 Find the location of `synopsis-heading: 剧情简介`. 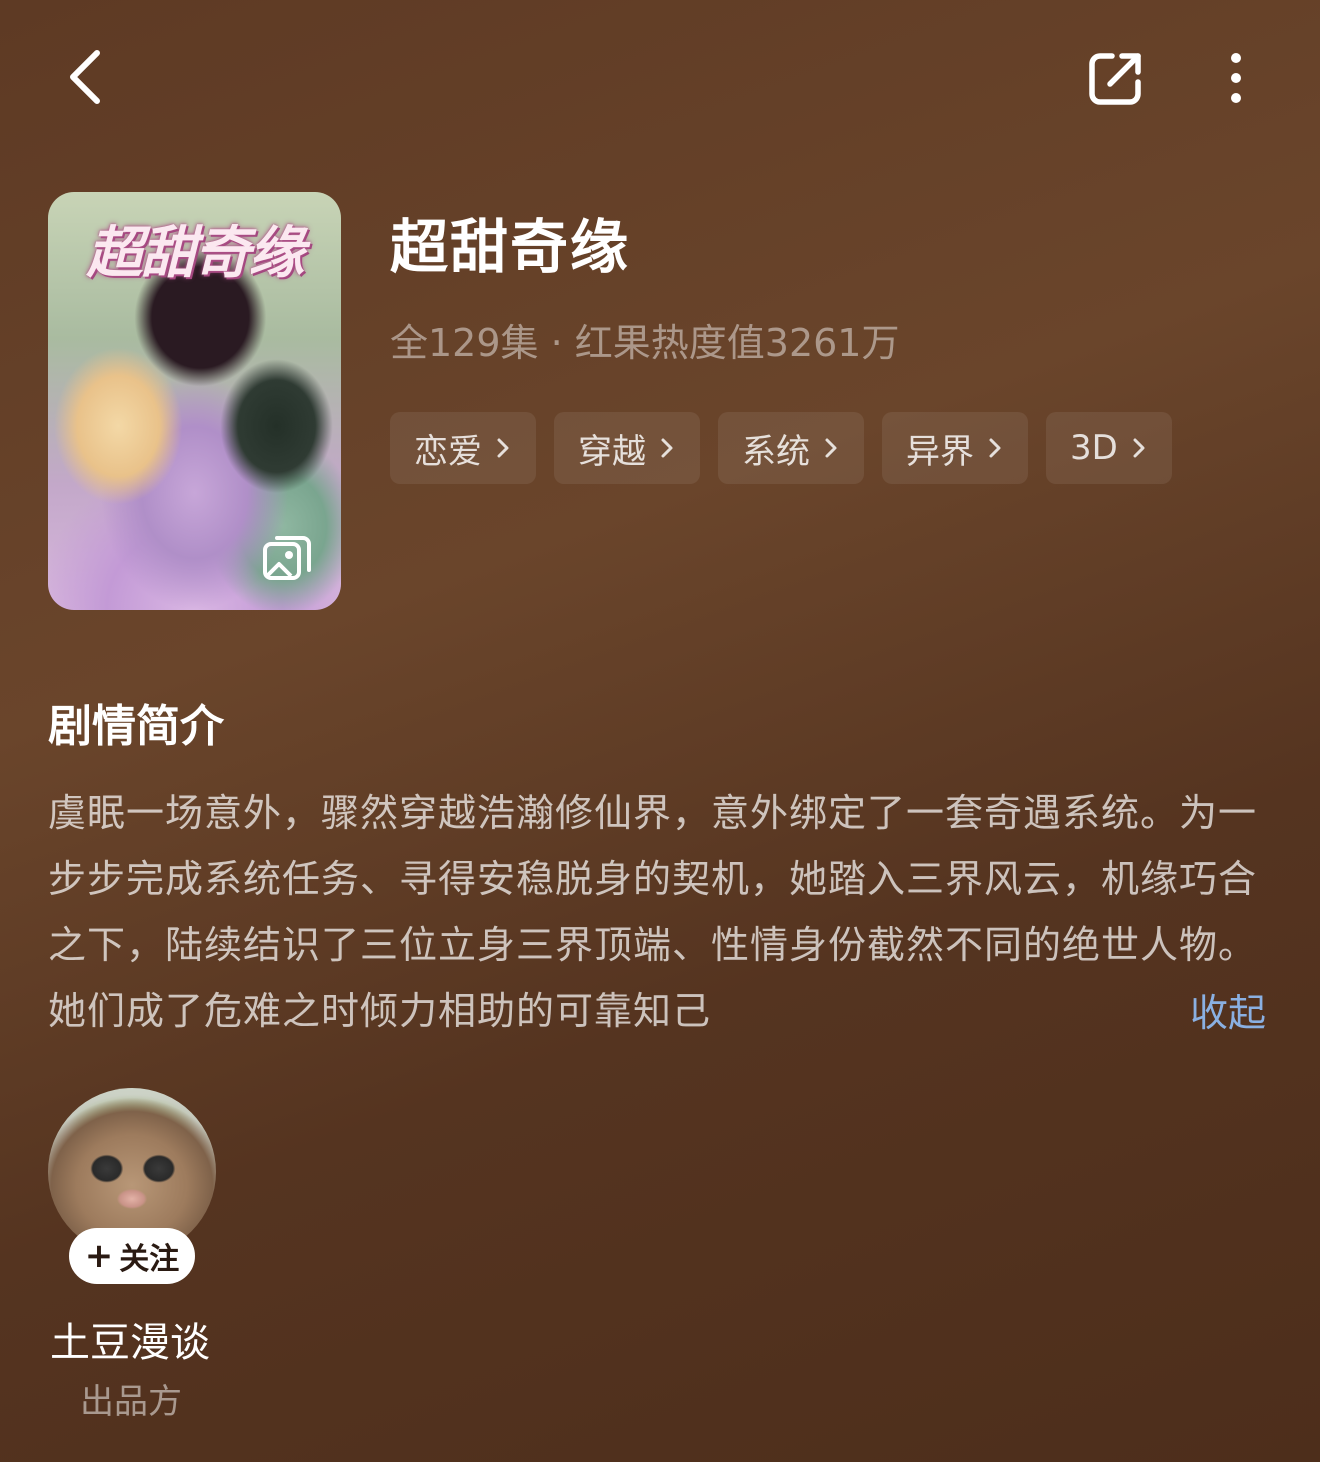

synopsis-heading: 剧情简介 is located at coordinates (136, 726).